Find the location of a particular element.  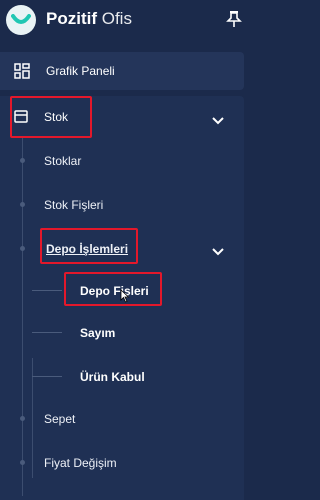

sidebar-item-sayim: Sayım is located at coordinates (97, 333).